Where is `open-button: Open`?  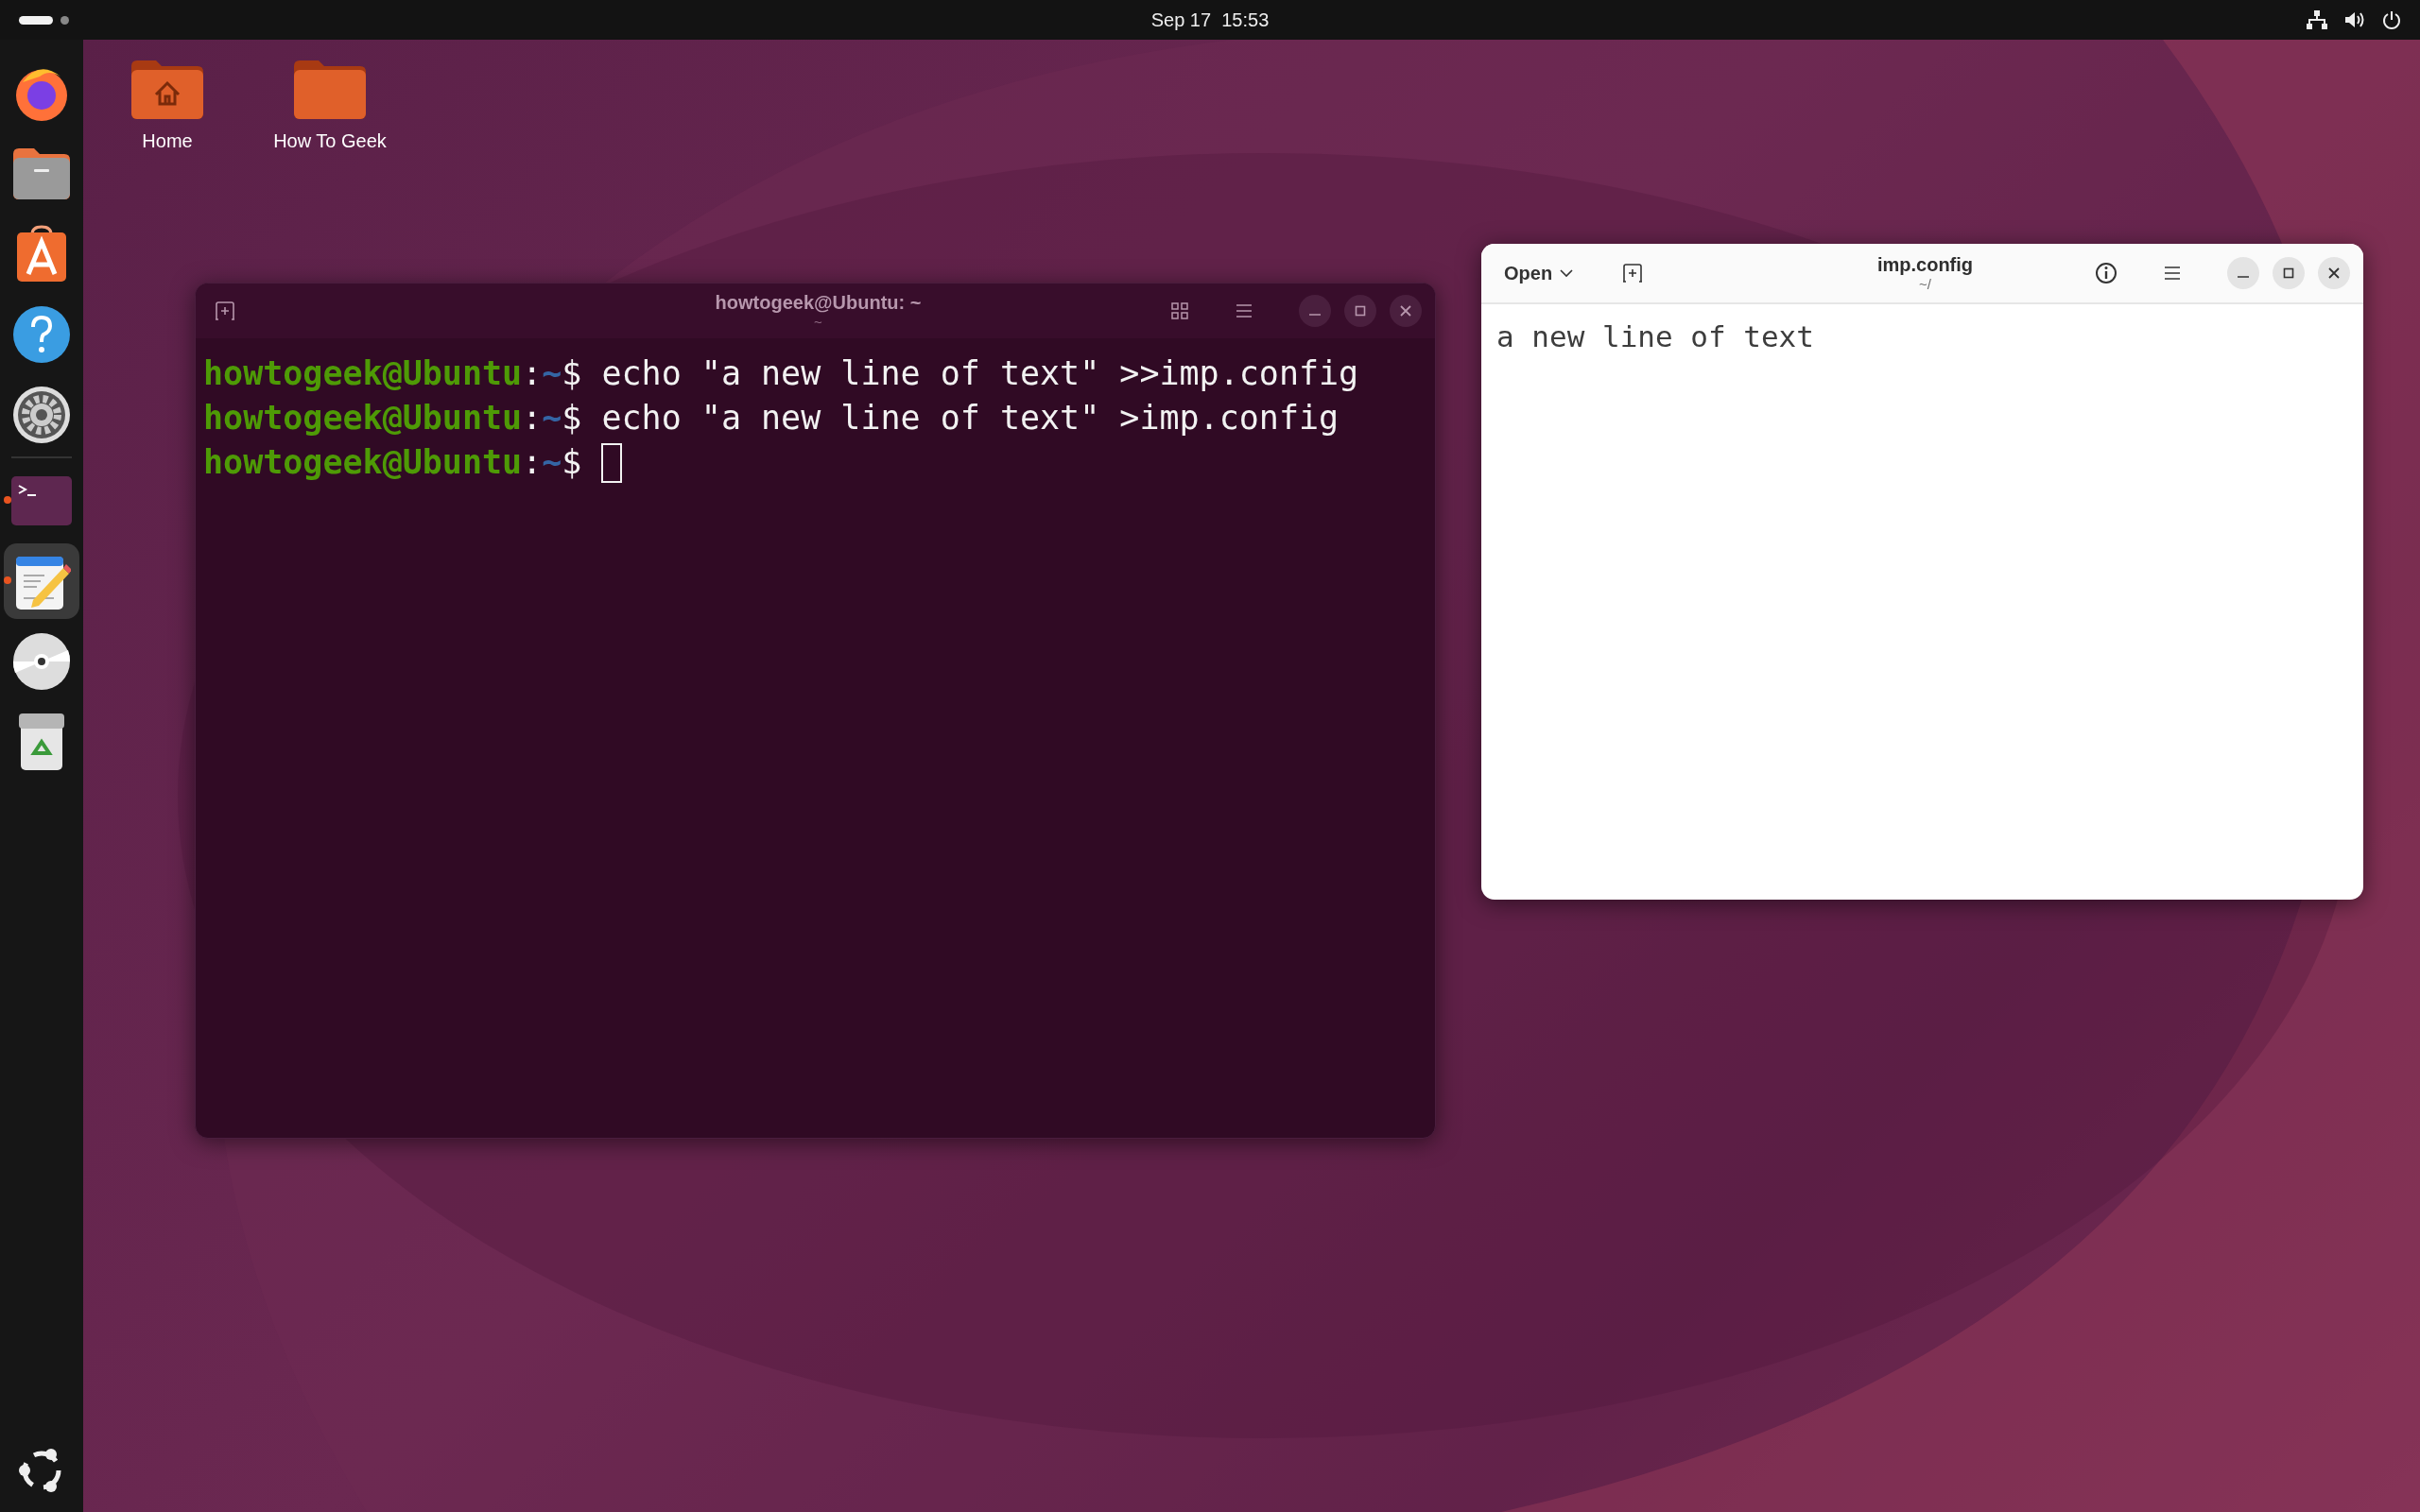
open-button: Open is located at coordinates (1539, 273).